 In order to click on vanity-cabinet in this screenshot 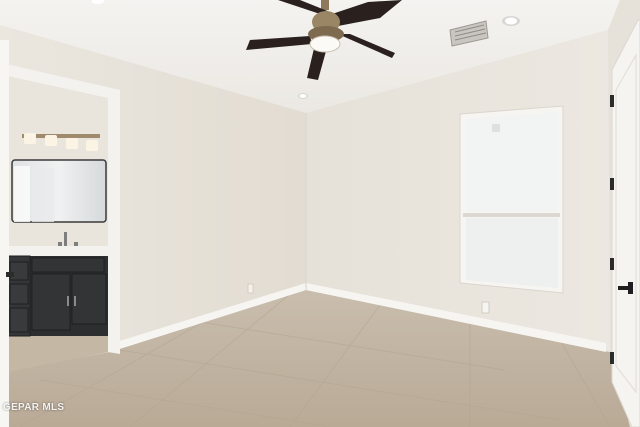, I will do `click(57, 296)`.